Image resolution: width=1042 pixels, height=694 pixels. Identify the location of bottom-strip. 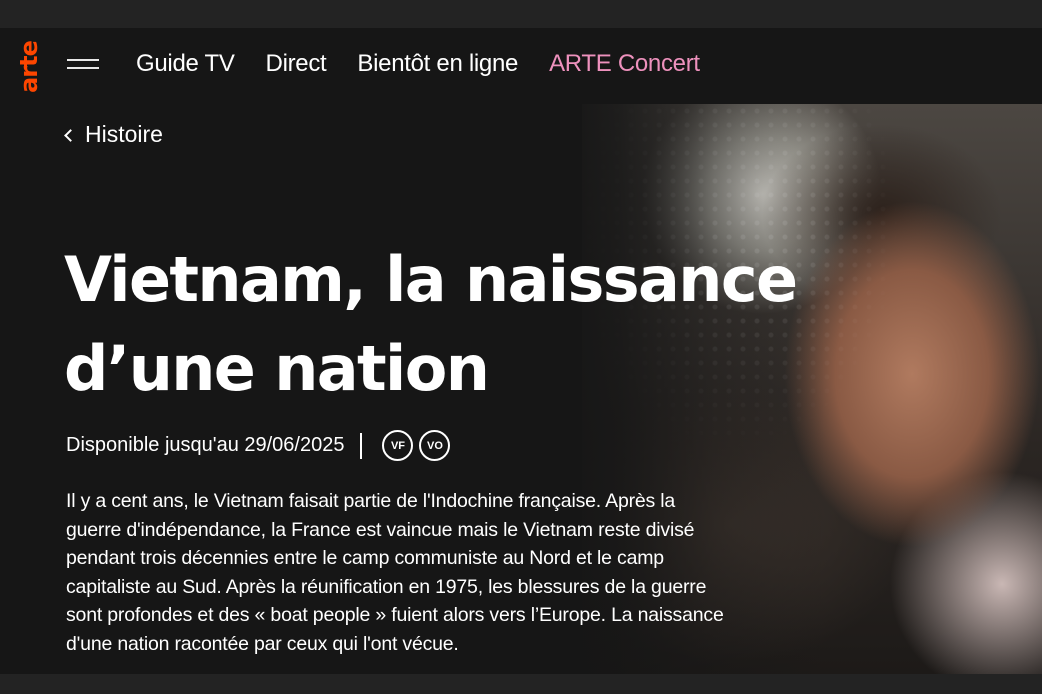
(521, 684).